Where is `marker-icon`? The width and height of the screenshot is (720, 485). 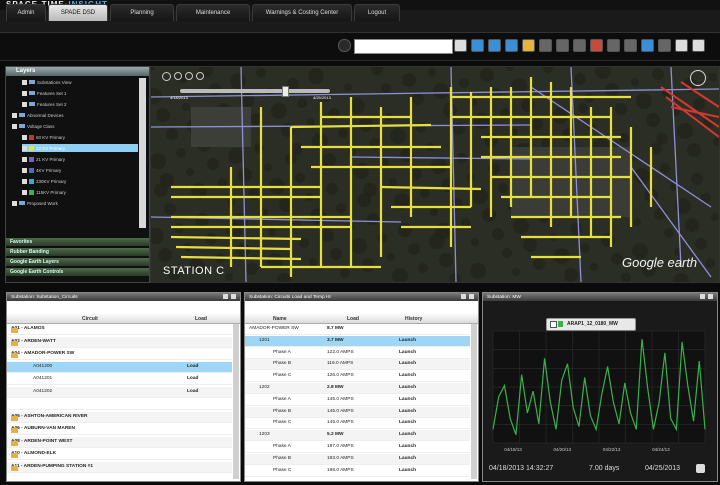
marker-icon is located at coordinates (562, 45).